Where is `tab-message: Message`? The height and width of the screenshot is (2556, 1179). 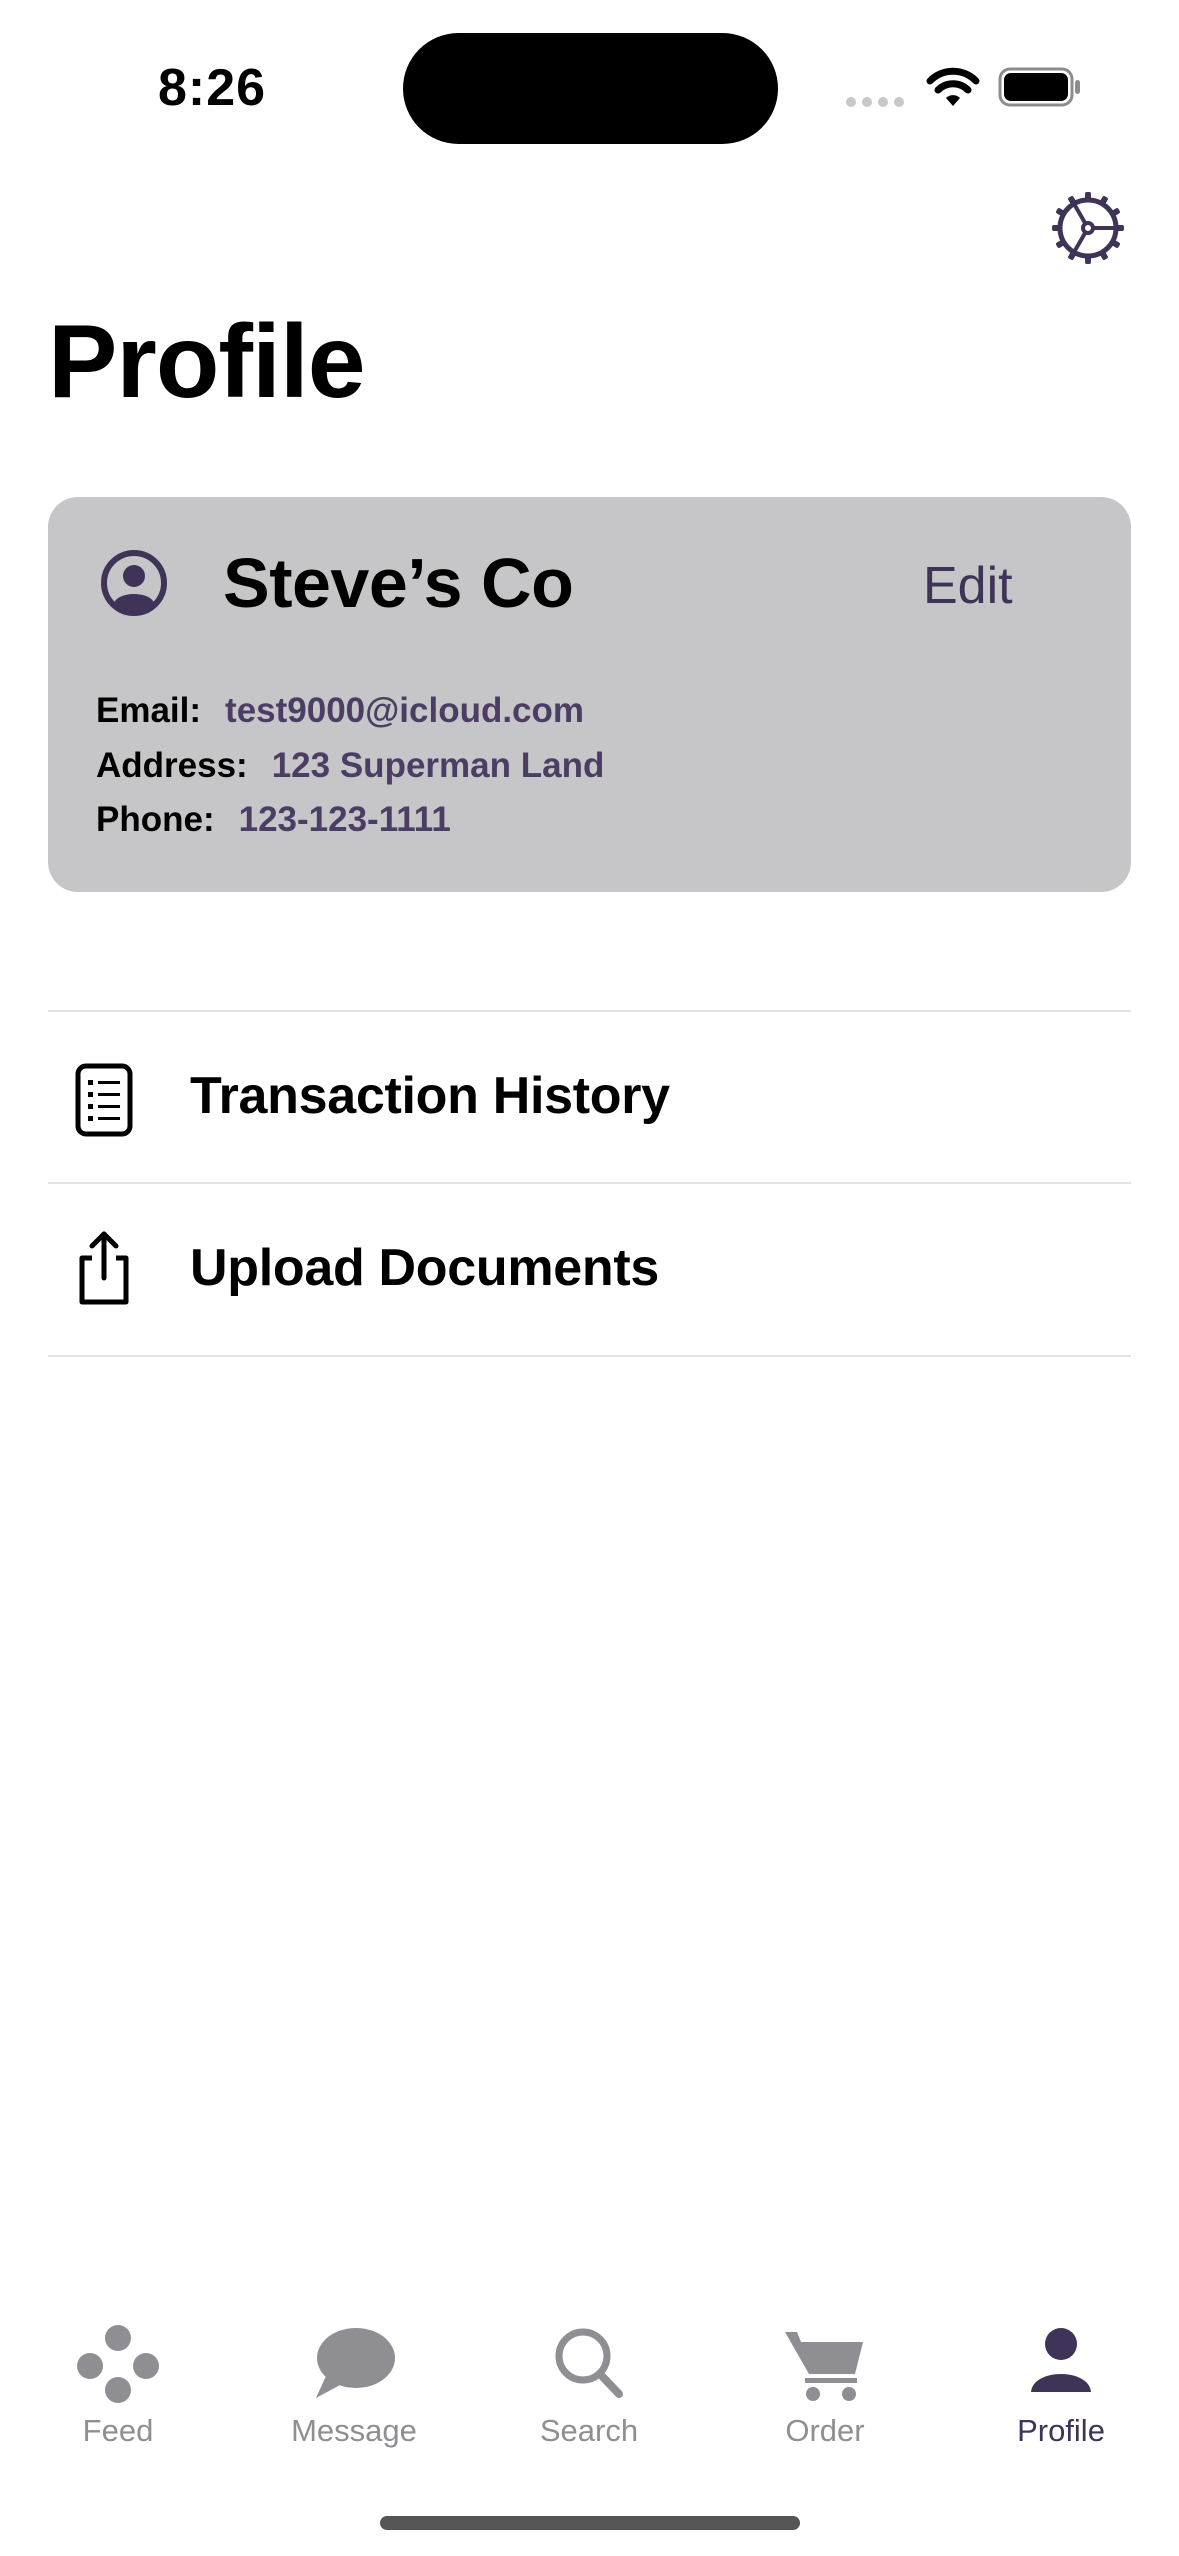
tab-message: Message is located at coordinates (354, 2390).